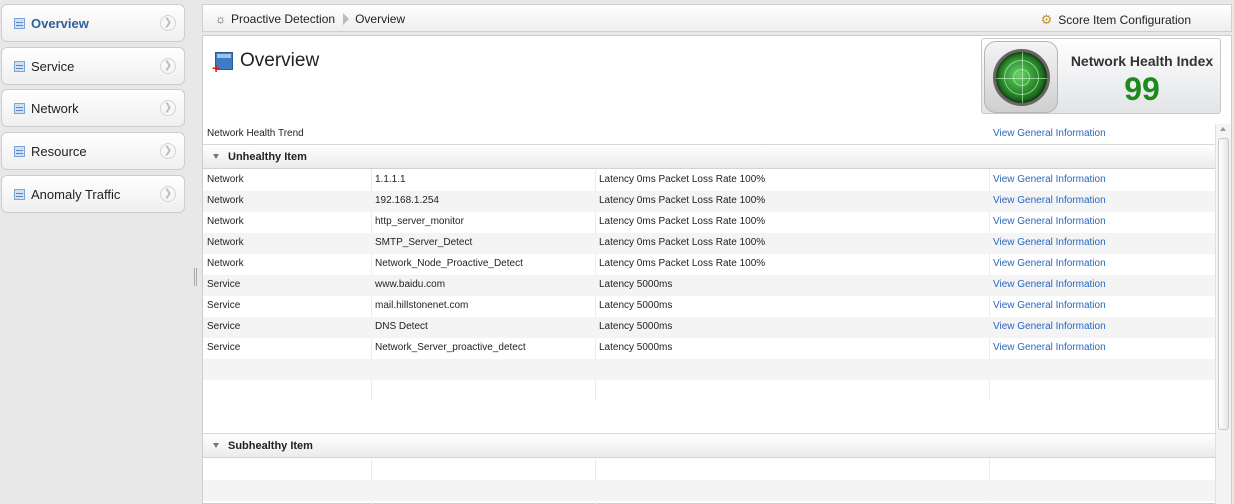 Image resolution: width=1234 pixels, height=504 pixels. What do you see at coordinates (390, 179) in the screenshot?
I see `cell-target: 1.1.1.1` at bounding box center [390, 179].